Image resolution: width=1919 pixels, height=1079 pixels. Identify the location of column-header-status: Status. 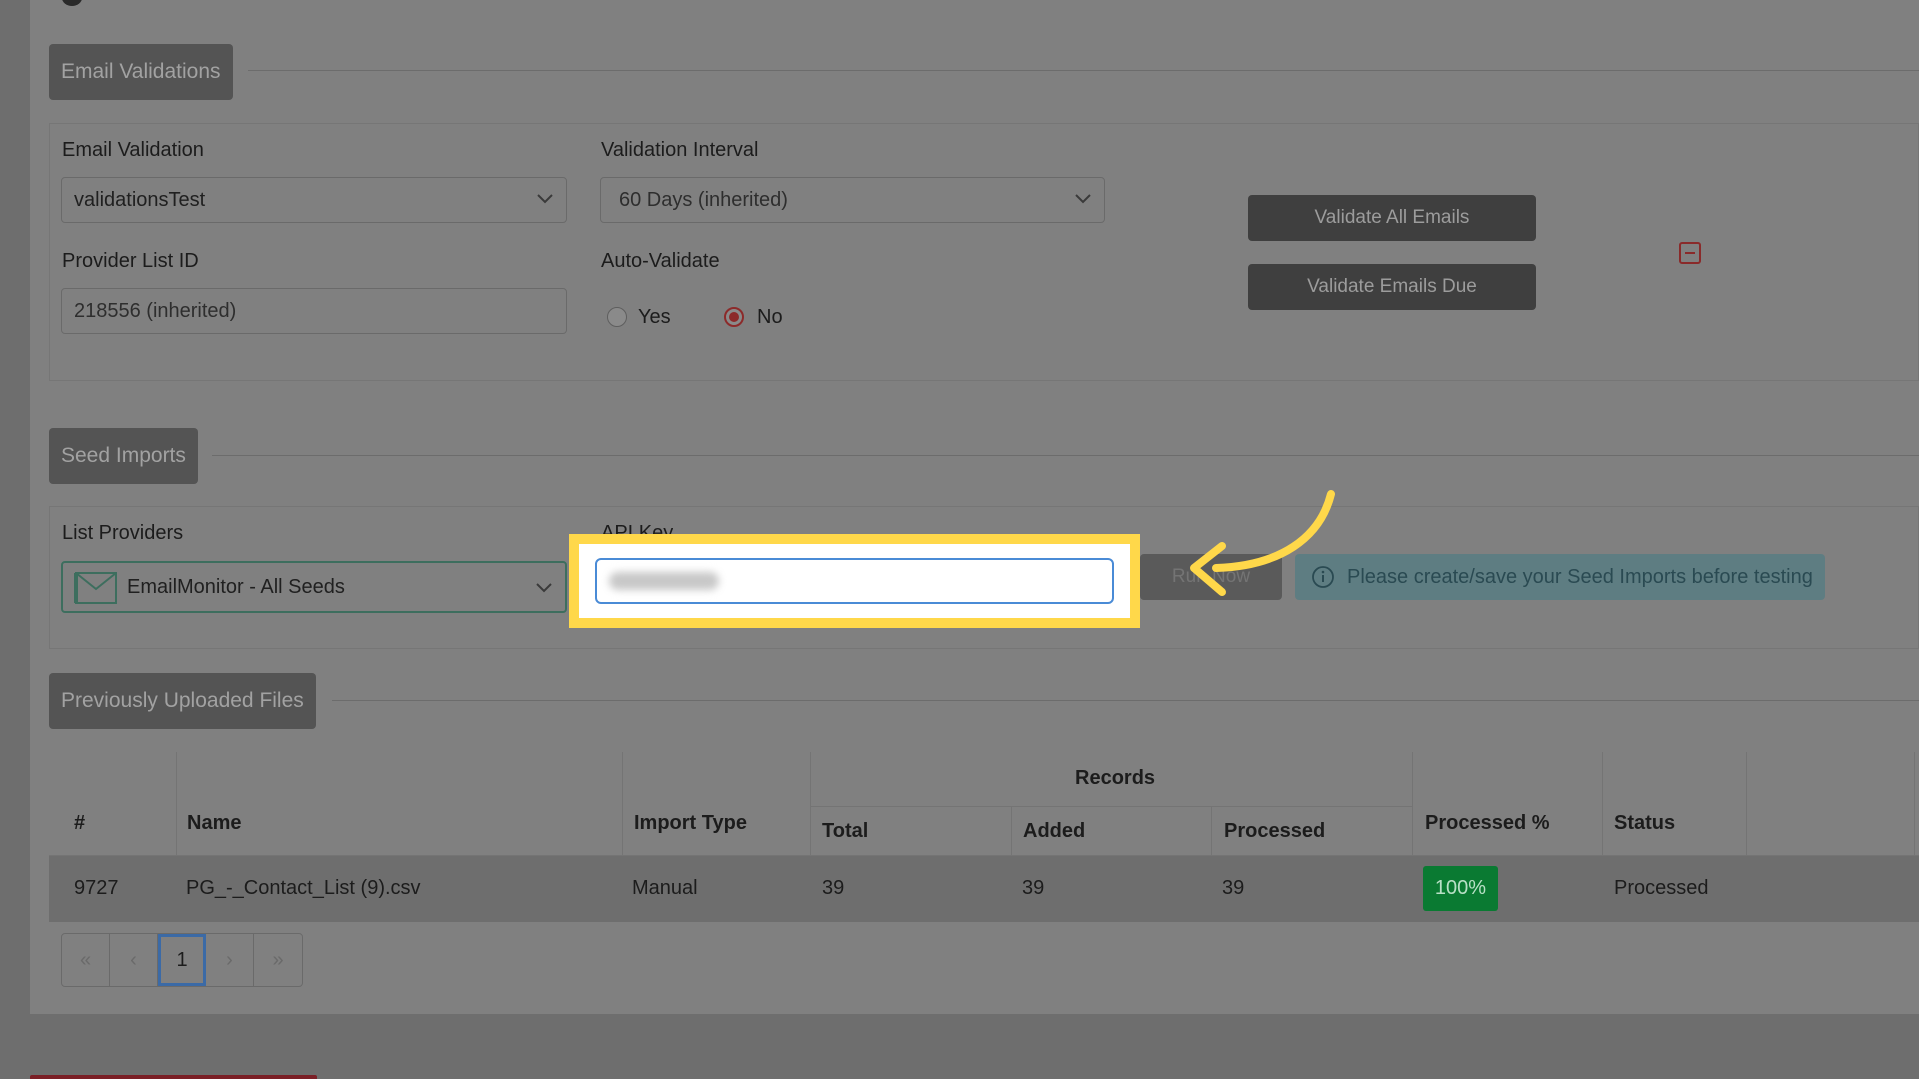
(1645, 823).